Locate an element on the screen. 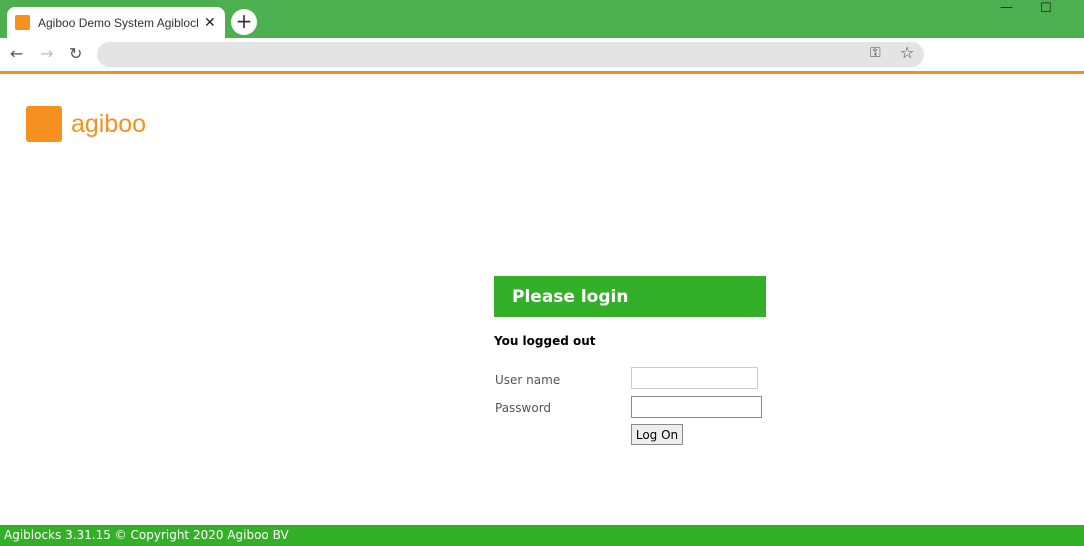 This screenshot has width=1084, height=546. star-icon: ☆ is located at coordinates (907, 52).